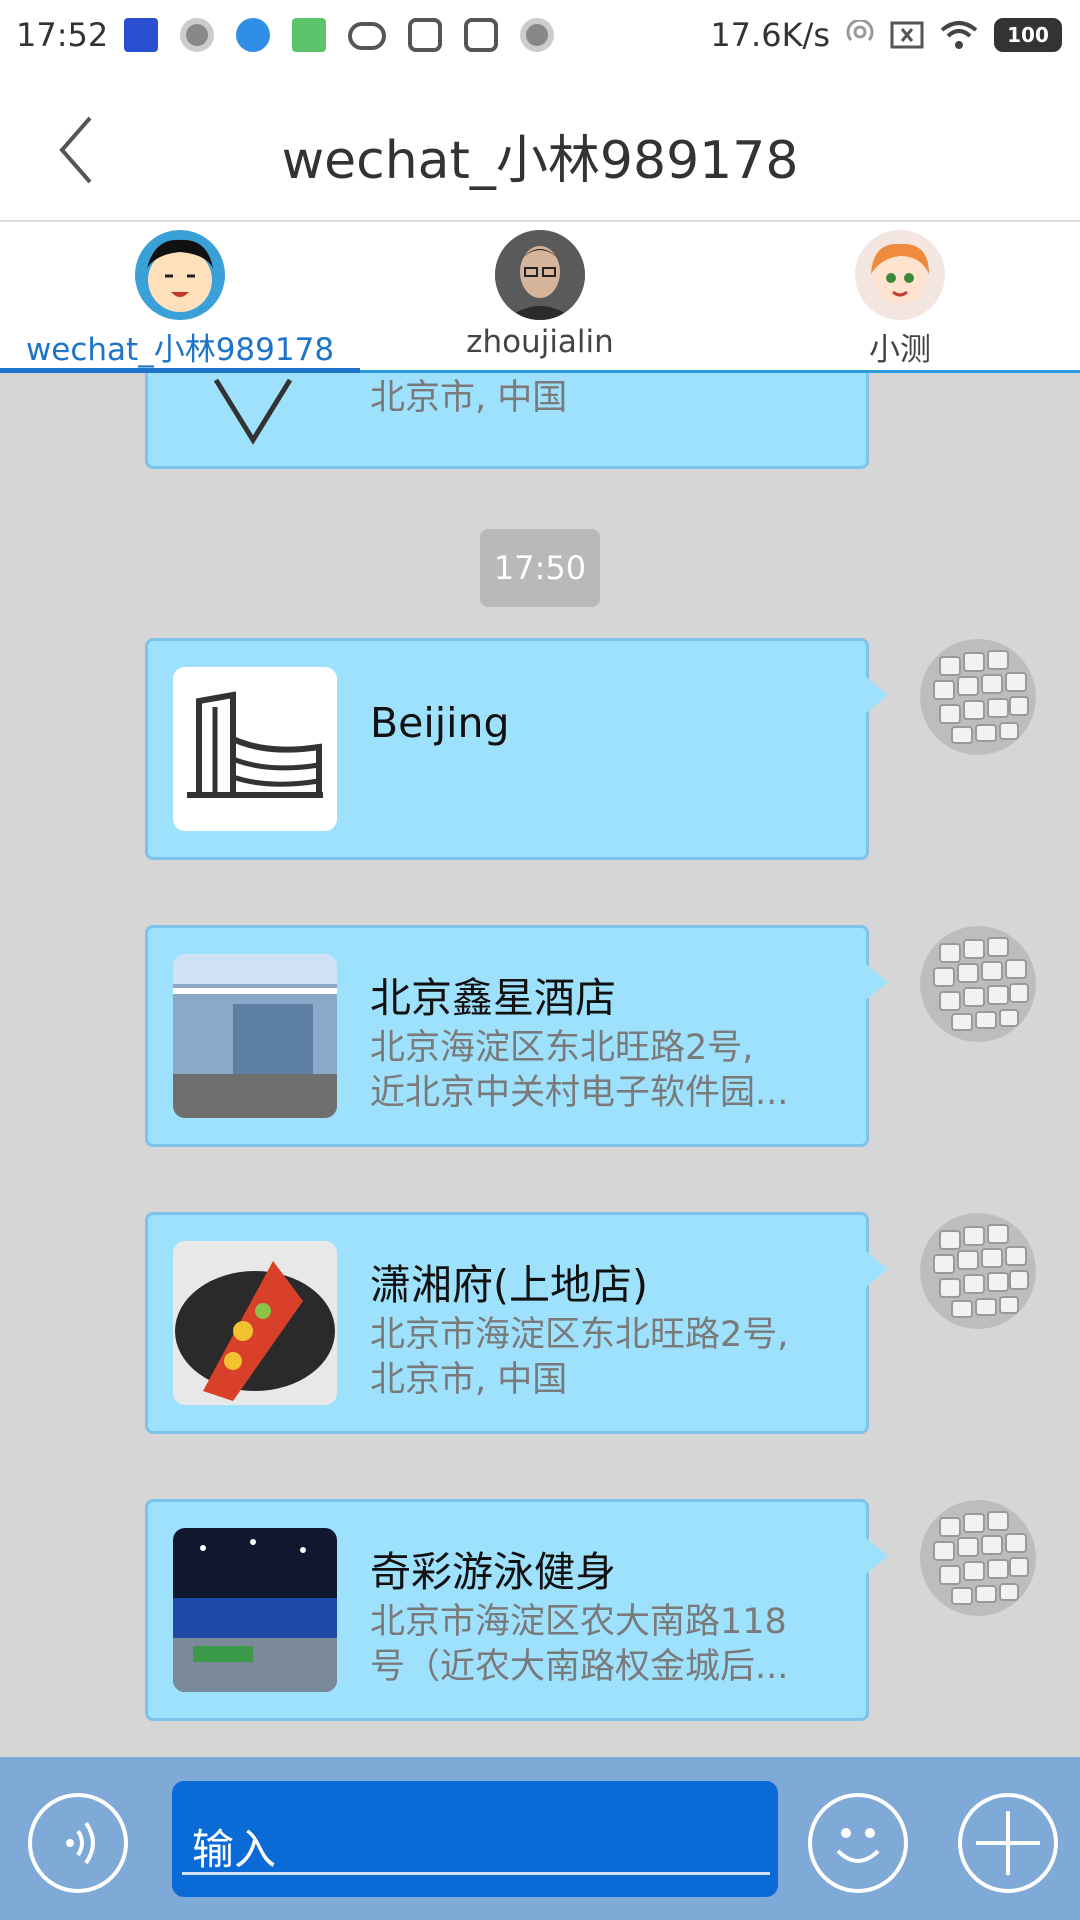  I want to click on hotspot-icon, so click(860, 30).